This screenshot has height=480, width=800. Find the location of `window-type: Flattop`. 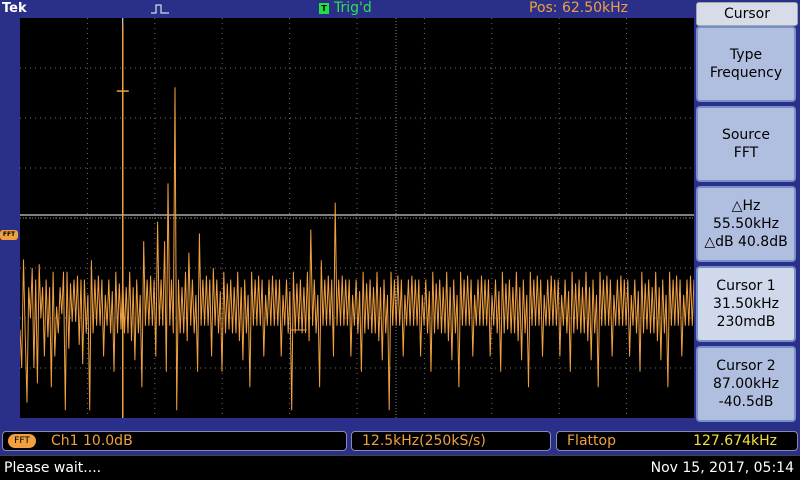

window-type: Flattop is located at coordinates (591, 441).